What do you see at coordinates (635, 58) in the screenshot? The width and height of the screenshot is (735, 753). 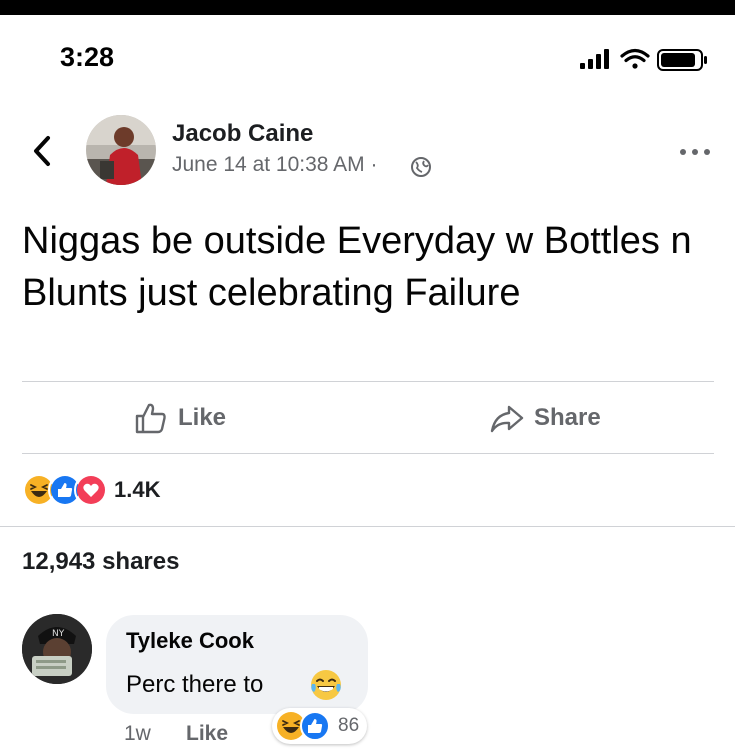 I see `wifi-icon` at bounding box center [635, 58].